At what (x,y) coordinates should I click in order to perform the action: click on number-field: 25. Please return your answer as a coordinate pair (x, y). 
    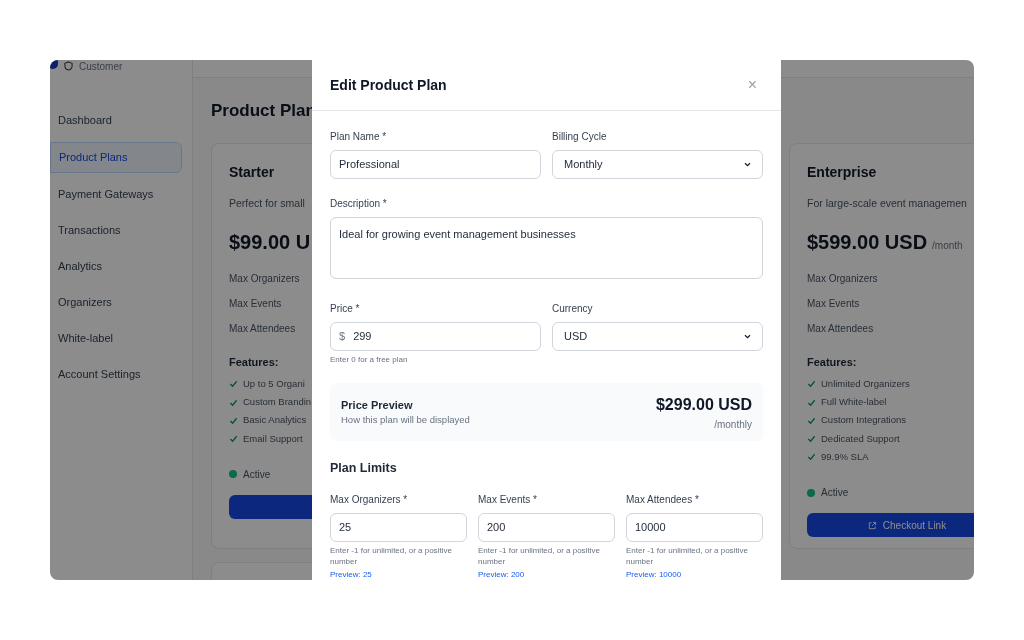
    Looking at the image, I should click on (398, 527).